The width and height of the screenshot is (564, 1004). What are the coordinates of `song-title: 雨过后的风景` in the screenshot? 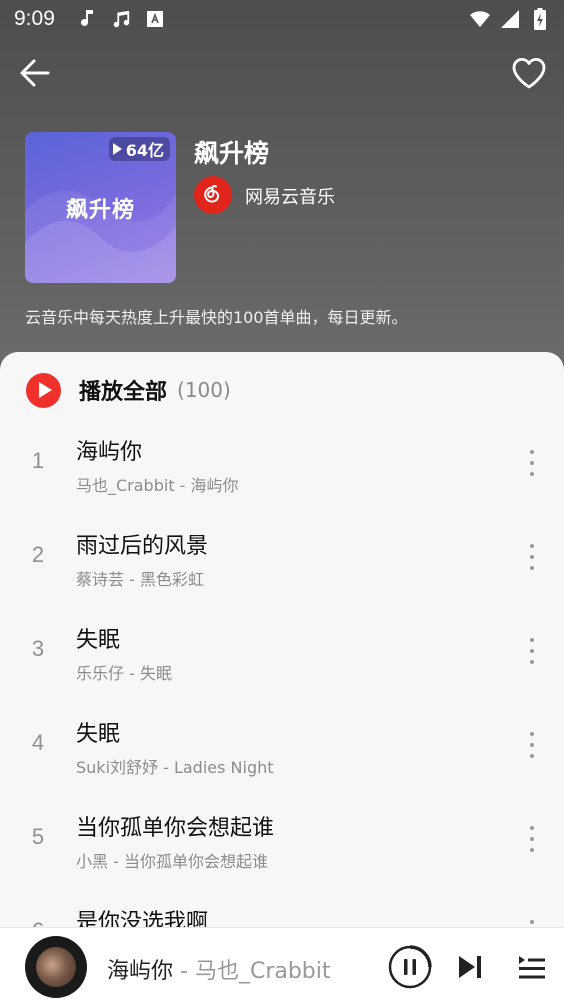 It's located at (142, 546).